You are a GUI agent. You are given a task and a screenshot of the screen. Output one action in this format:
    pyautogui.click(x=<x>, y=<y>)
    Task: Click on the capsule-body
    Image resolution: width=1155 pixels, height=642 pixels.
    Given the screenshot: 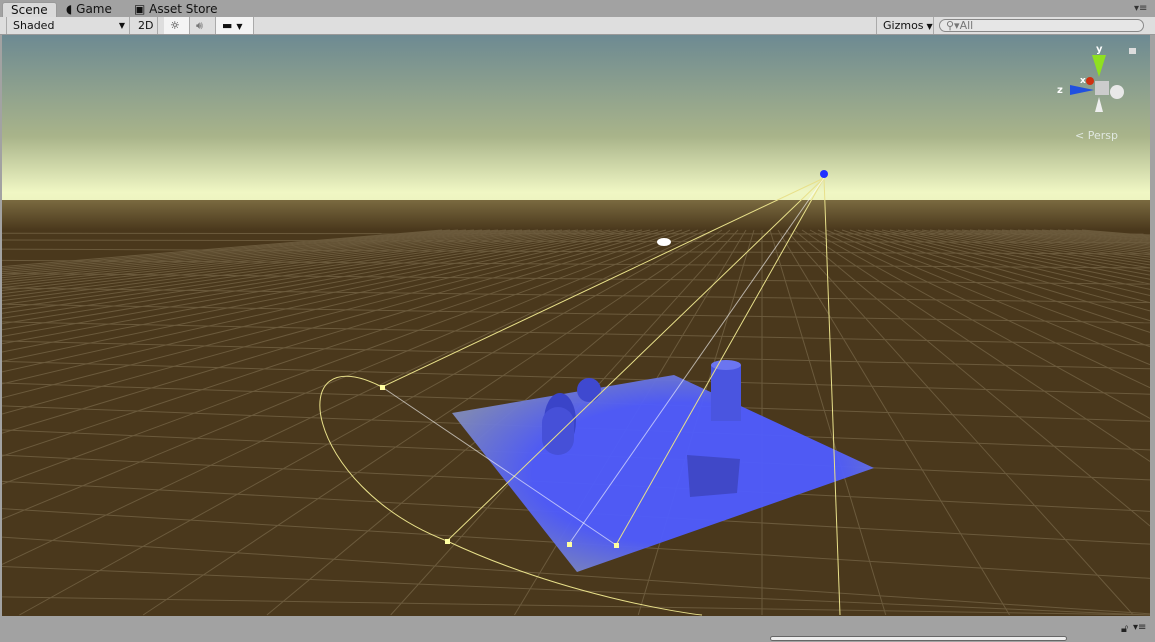 What is the action you would take?
    pyautogui.click(x=558, y=431)
    